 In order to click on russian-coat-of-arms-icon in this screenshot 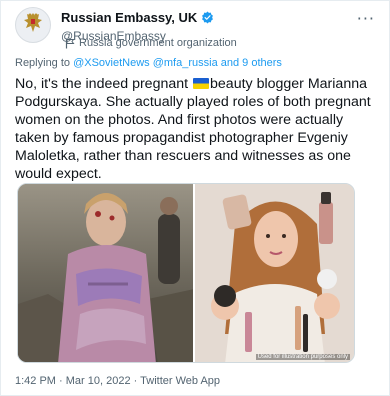, I will do `click(33, 25)`.